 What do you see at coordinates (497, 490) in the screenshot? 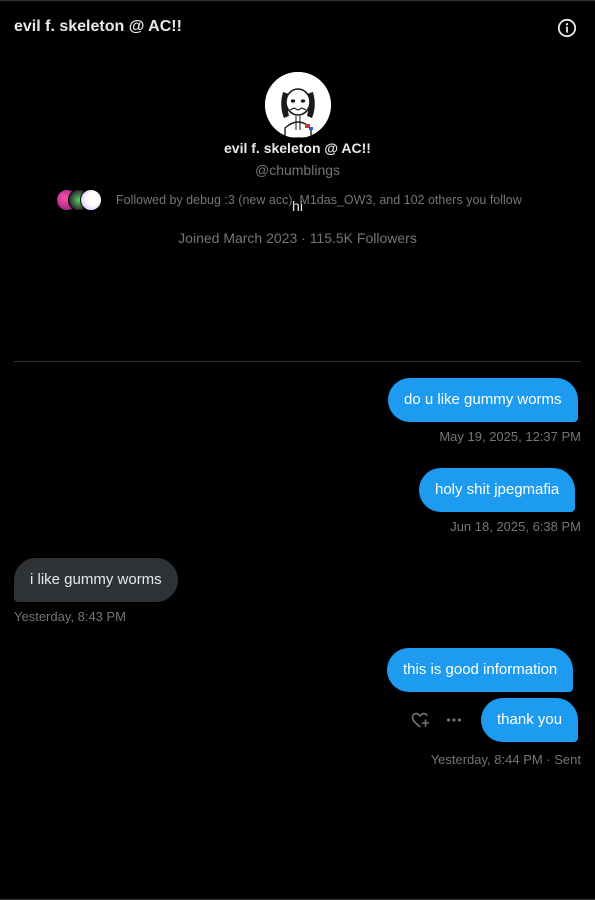
I see `message-bubble-sent: holy shit jpegmafia` at bounding box center [497, 490].